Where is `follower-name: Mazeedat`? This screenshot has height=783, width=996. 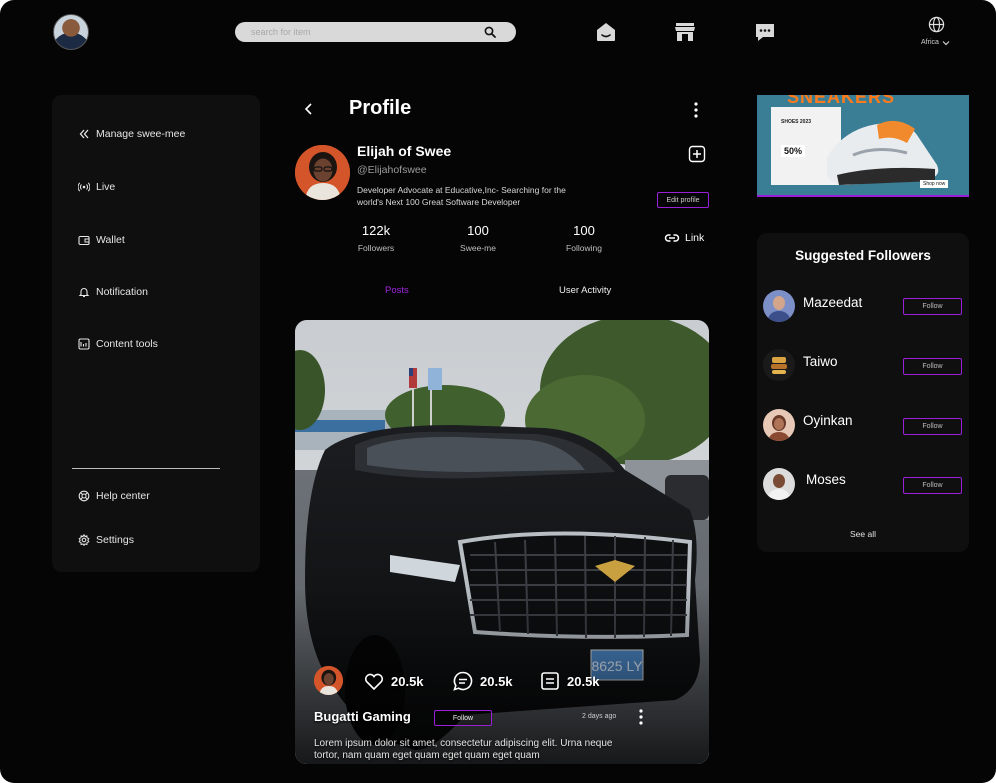 follower-name: Mazeedat is located at coordinates (832, 302).